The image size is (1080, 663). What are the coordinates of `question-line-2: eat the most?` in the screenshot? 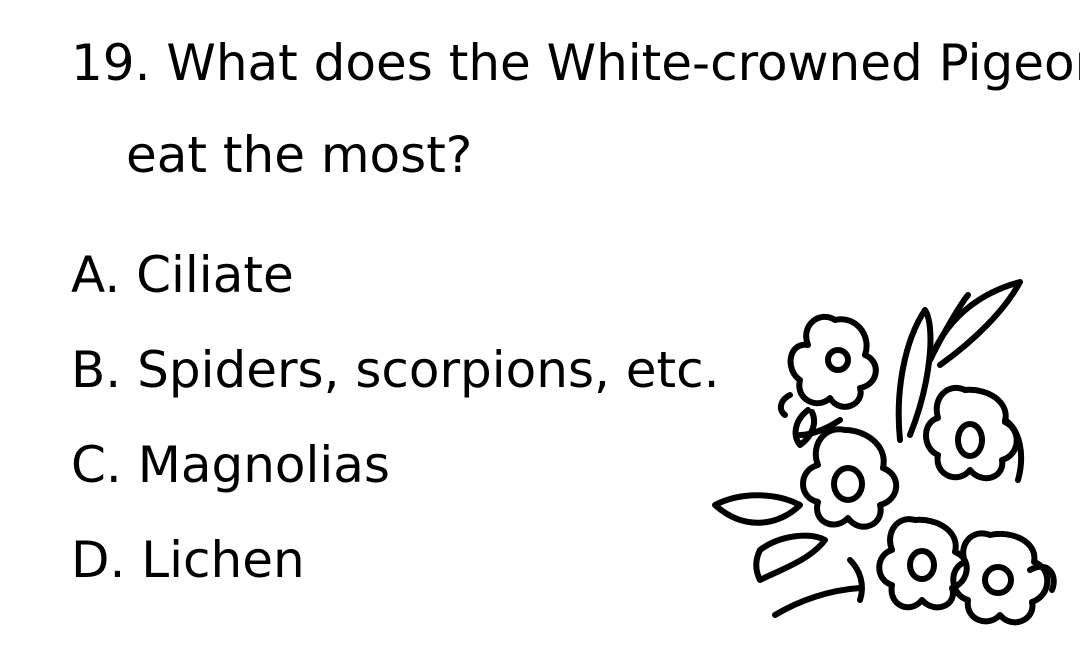 It's located at (299, 155).